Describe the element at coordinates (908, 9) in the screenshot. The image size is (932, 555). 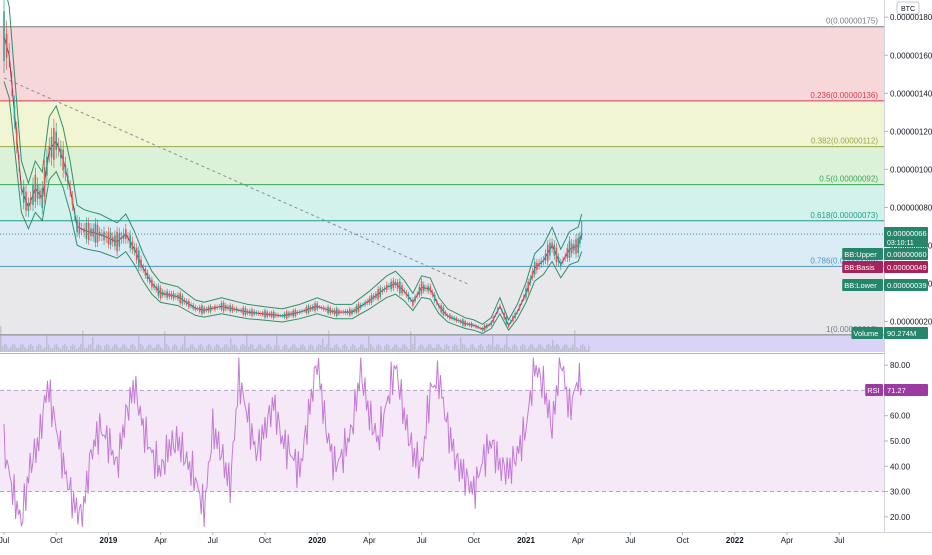
I see `currency-label: BTC` at that location.